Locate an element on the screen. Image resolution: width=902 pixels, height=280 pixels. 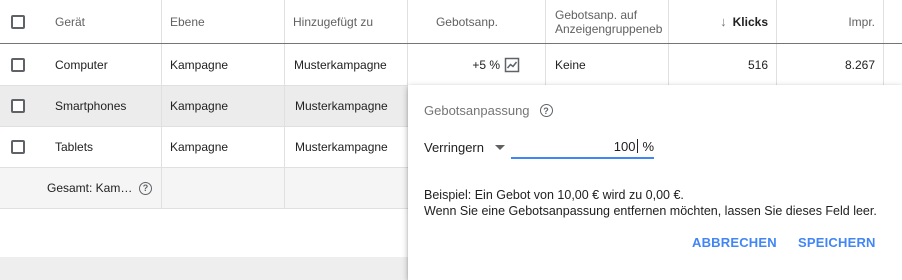
percentage-value: 100 is located at coordinates (624, 146).